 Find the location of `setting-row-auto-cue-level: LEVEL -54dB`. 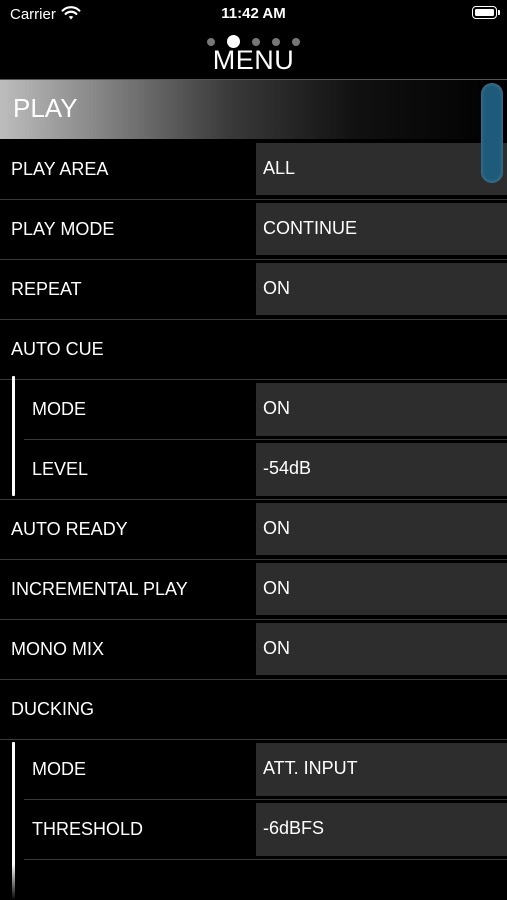

setting-row-auto-cue-level: LEVEL -54dB is located at coordinates (253, 470).